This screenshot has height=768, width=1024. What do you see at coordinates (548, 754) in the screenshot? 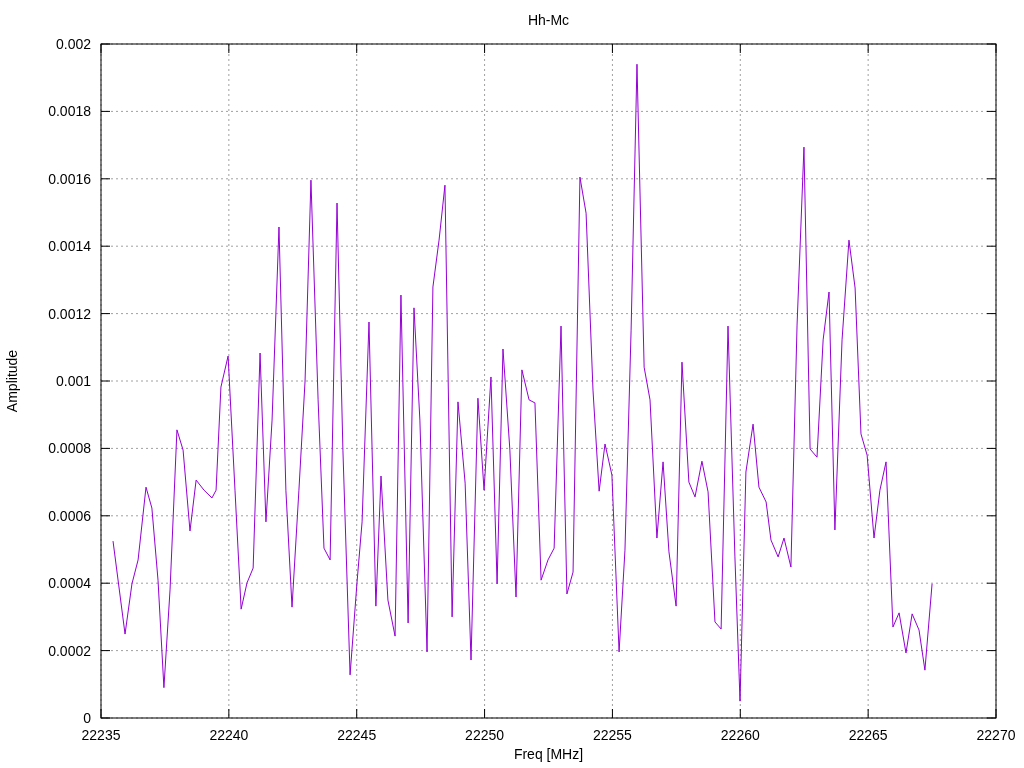
I see `x-axis-title: Freq [MHz]` at bounding box center [548, 754].